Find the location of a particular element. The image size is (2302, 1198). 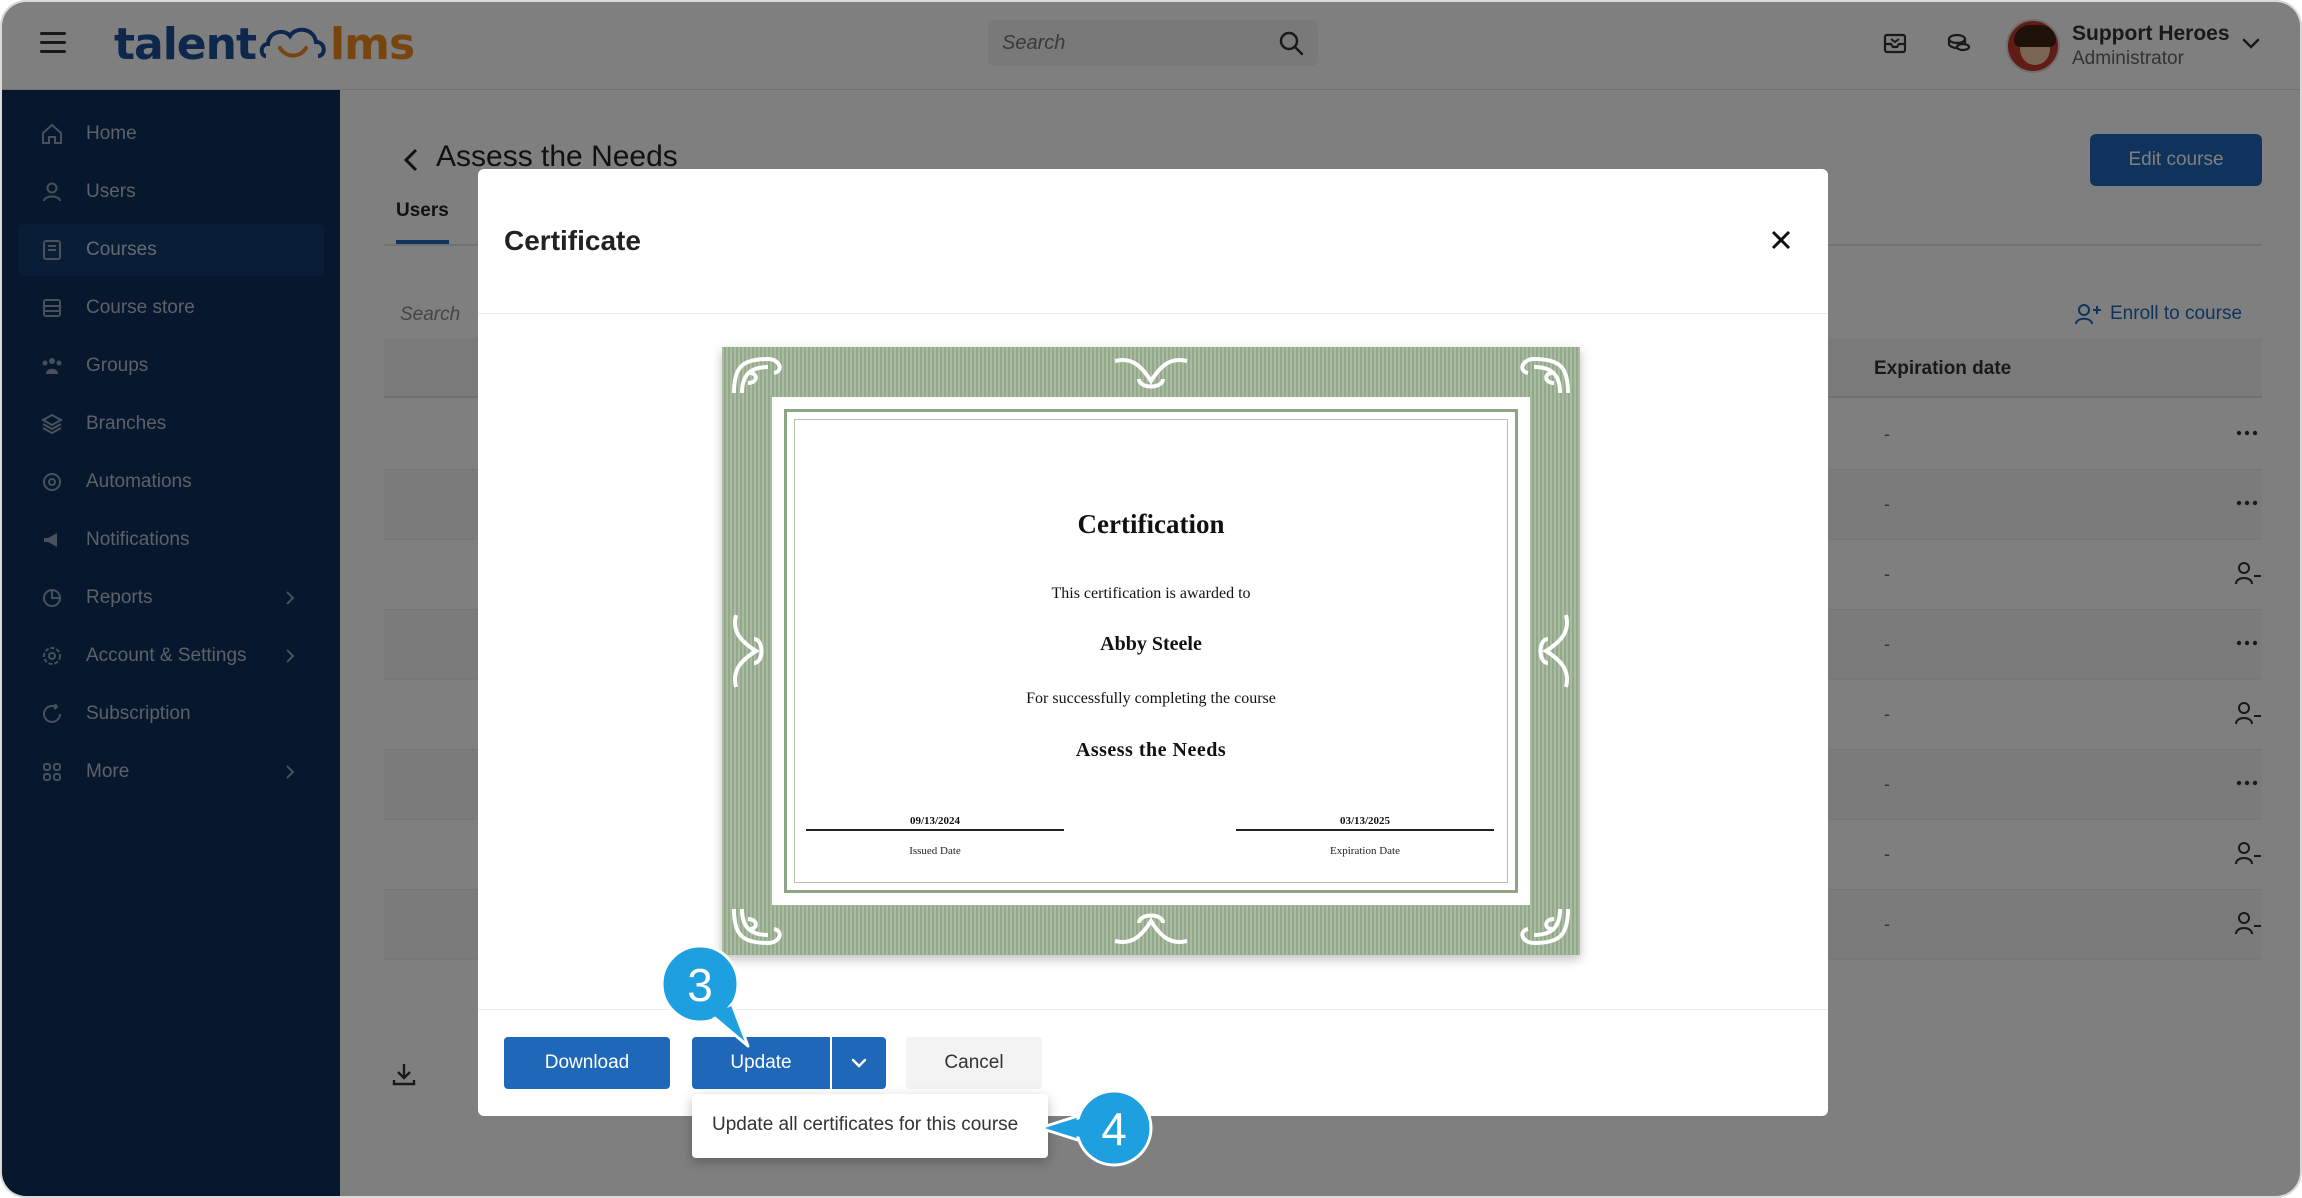

issued-date-value: 09/13/2024 is located at coordinates (935, 821).